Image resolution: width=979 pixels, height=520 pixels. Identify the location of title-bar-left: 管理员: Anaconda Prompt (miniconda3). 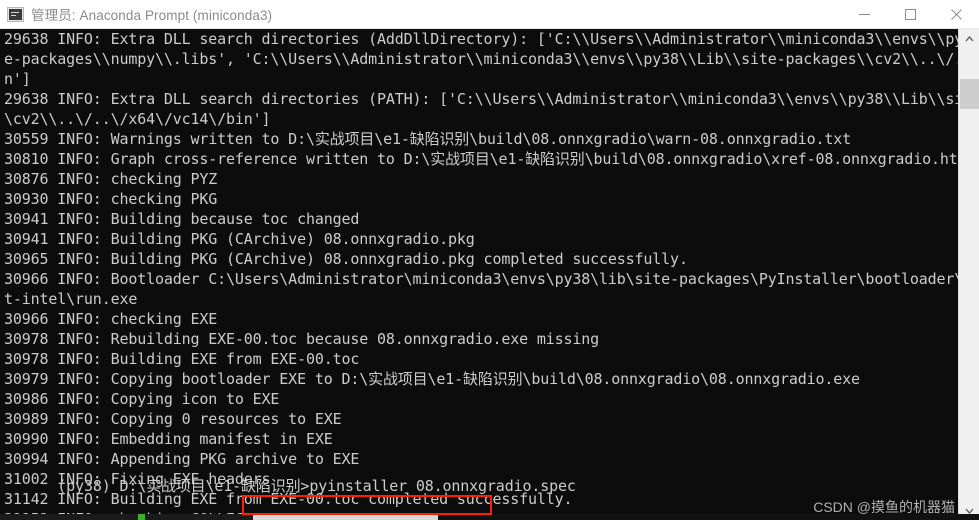
(420, 14).